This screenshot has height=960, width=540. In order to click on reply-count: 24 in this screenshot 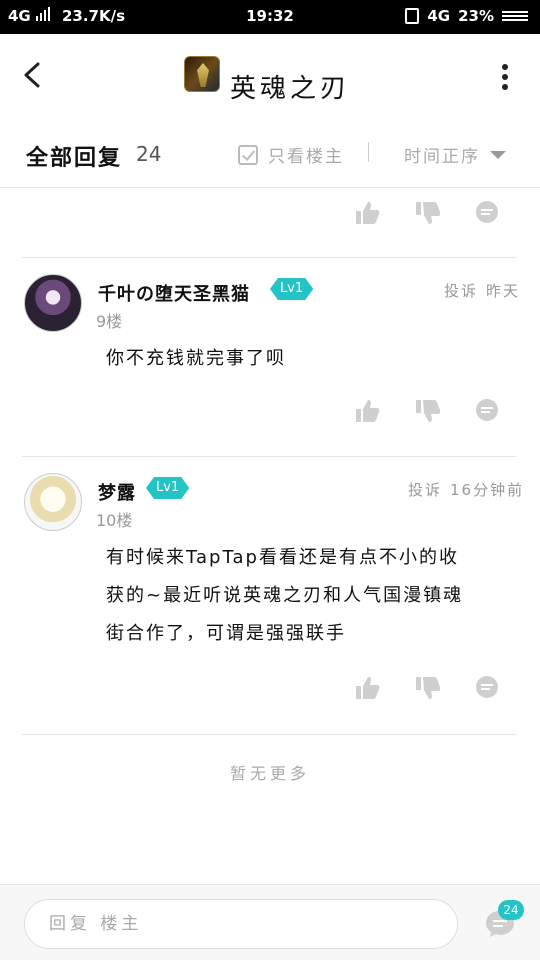, I will do `click(149, 154)`.